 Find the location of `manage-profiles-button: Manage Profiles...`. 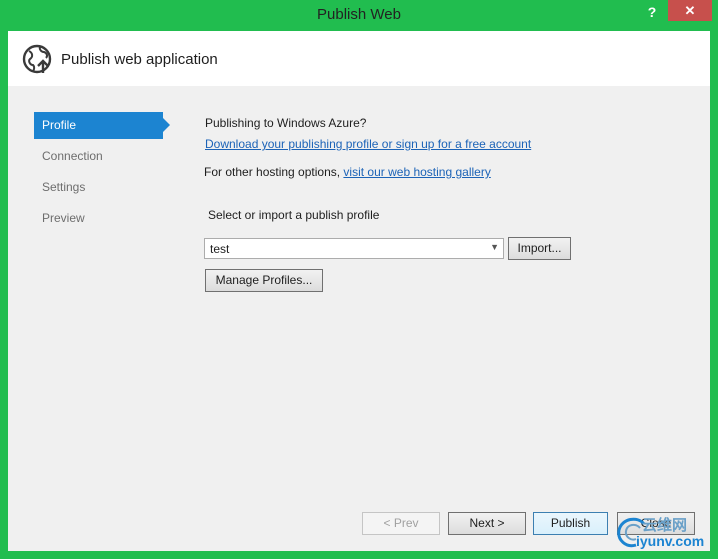

manage-profiles-button: Manage Profiles... is located at coordinates (264, 280).